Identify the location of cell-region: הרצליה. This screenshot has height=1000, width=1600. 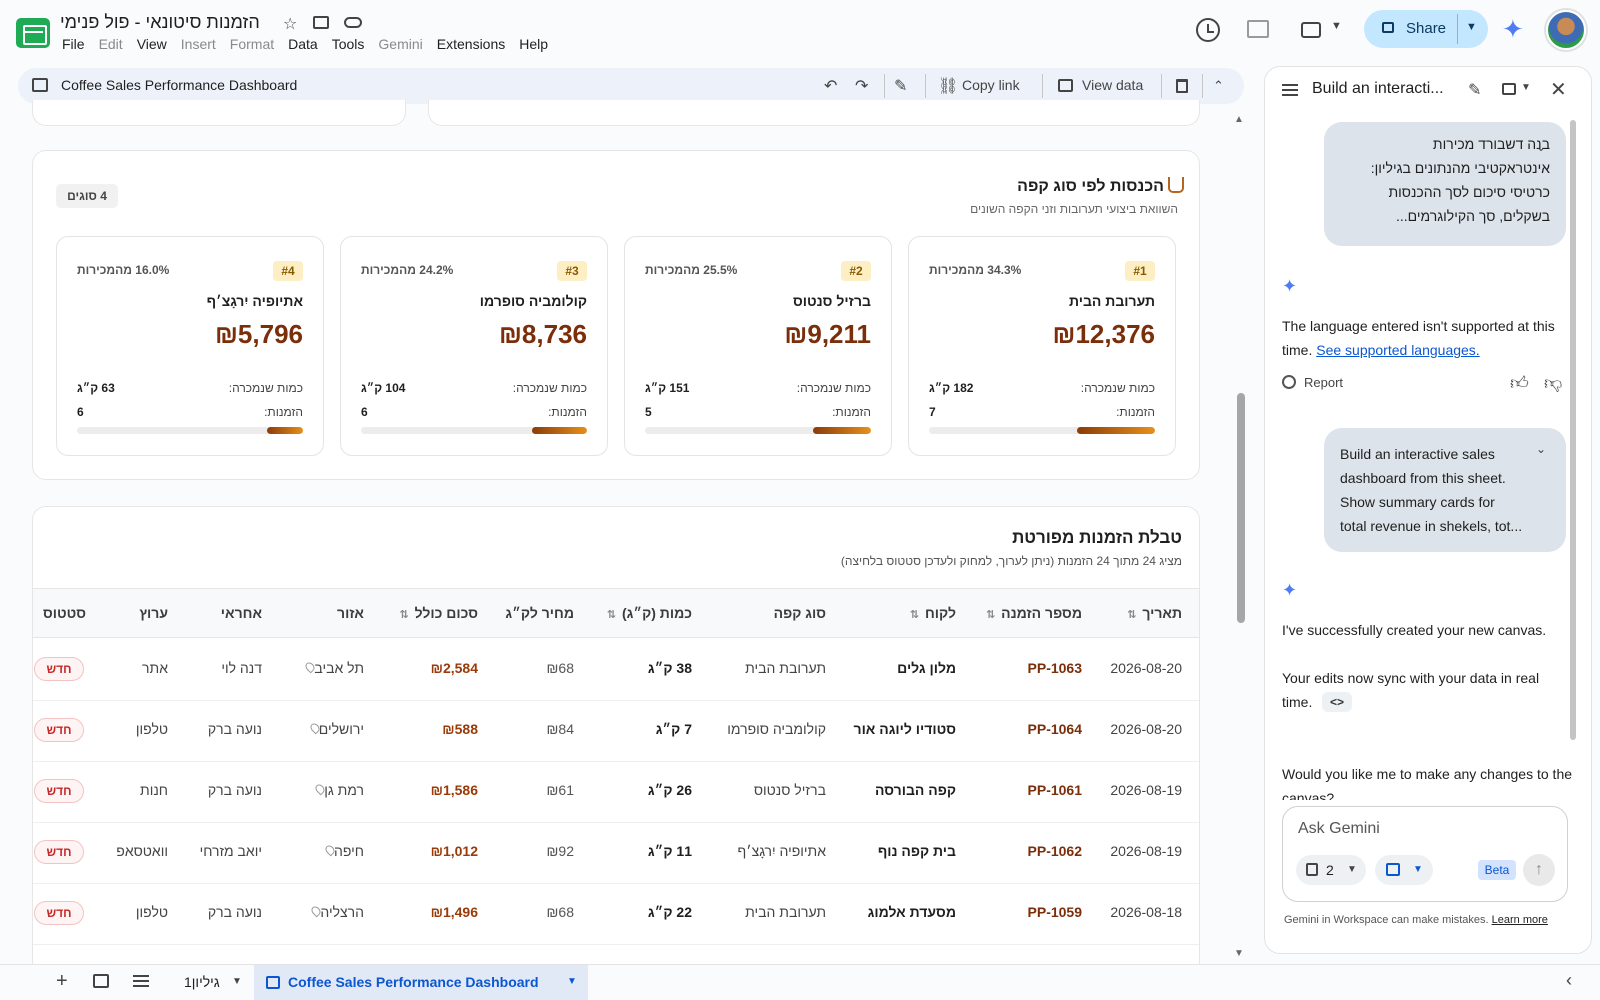
(335, 912).